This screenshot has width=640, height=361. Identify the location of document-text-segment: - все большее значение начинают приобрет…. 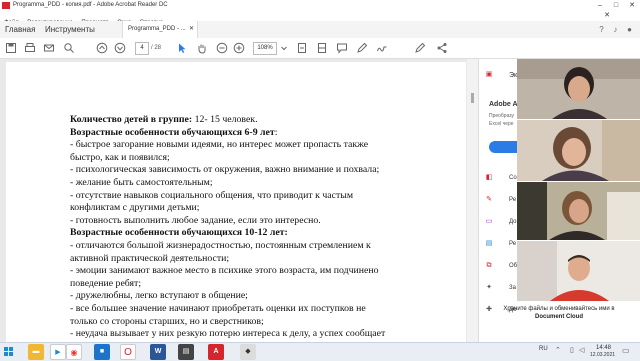
(218, 308).